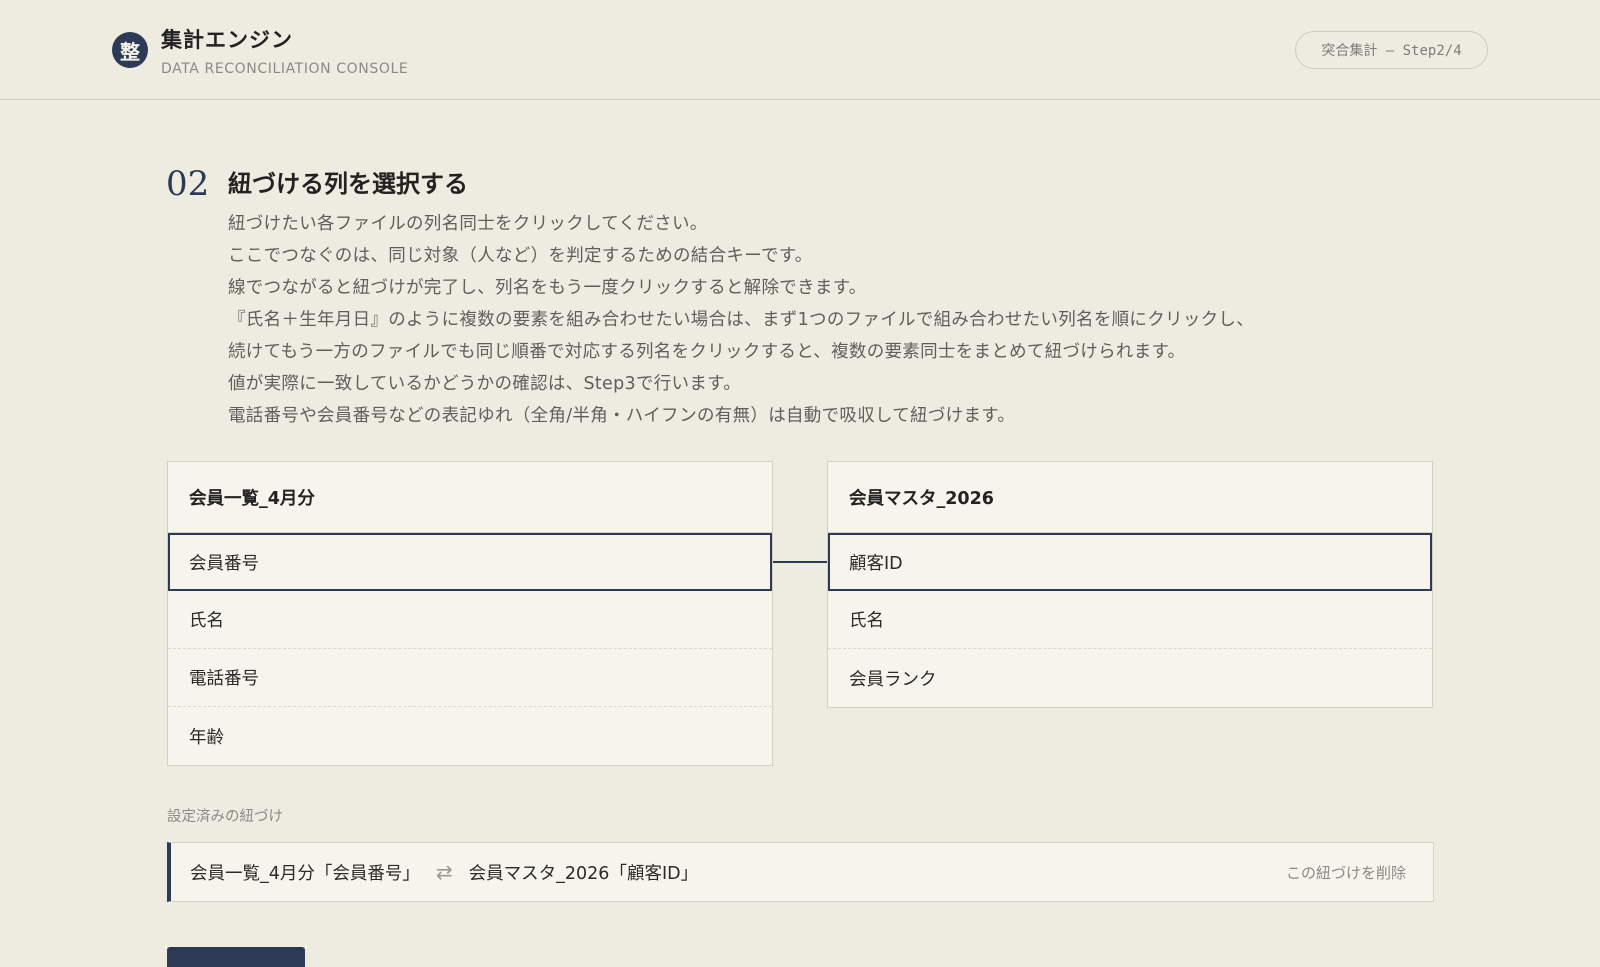  I want to click on mapping-left-column: 会員一覧_4月分「会員番号」, so click(305, 873).